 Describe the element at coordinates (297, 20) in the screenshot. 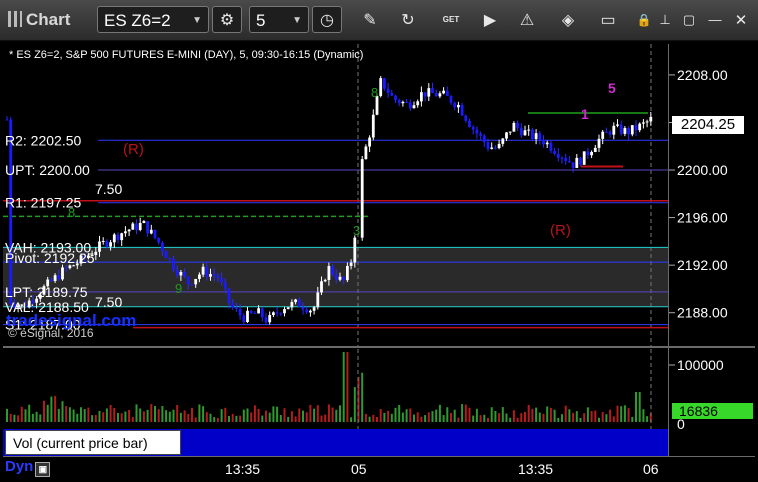

I see `chevron-down-icon: ▼` at that location.